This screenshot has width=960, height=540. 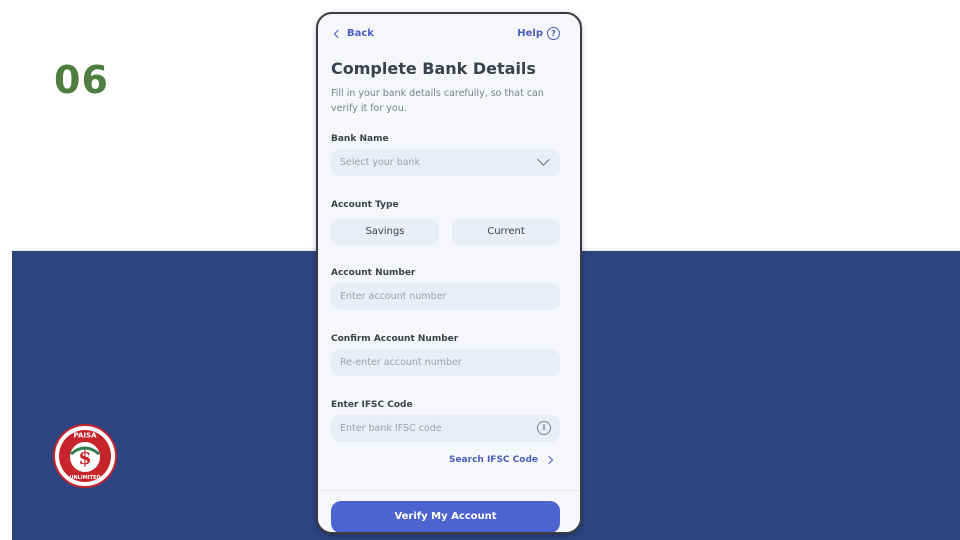 I want to click on ifsc-placeholder: Enter bank IFSC code, so click(x=391, y=428).